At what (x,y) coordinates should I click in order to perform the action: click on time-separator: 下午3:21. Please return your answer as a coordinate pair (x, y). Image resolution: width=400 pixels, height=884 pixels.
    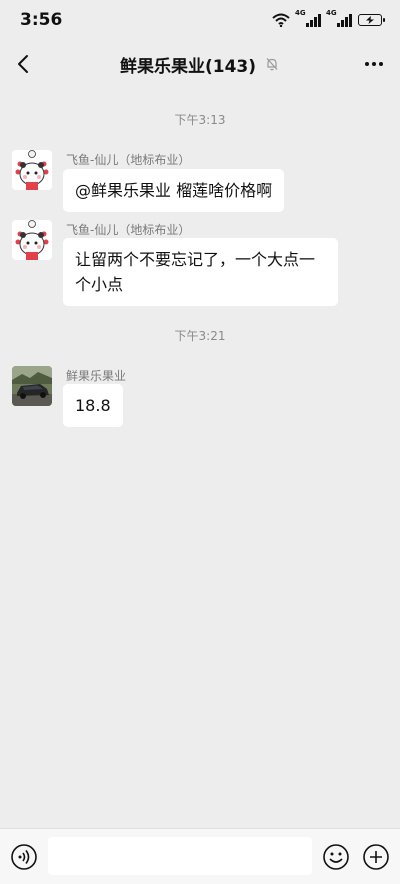
    Looking at the image, I should click on (200, 336).